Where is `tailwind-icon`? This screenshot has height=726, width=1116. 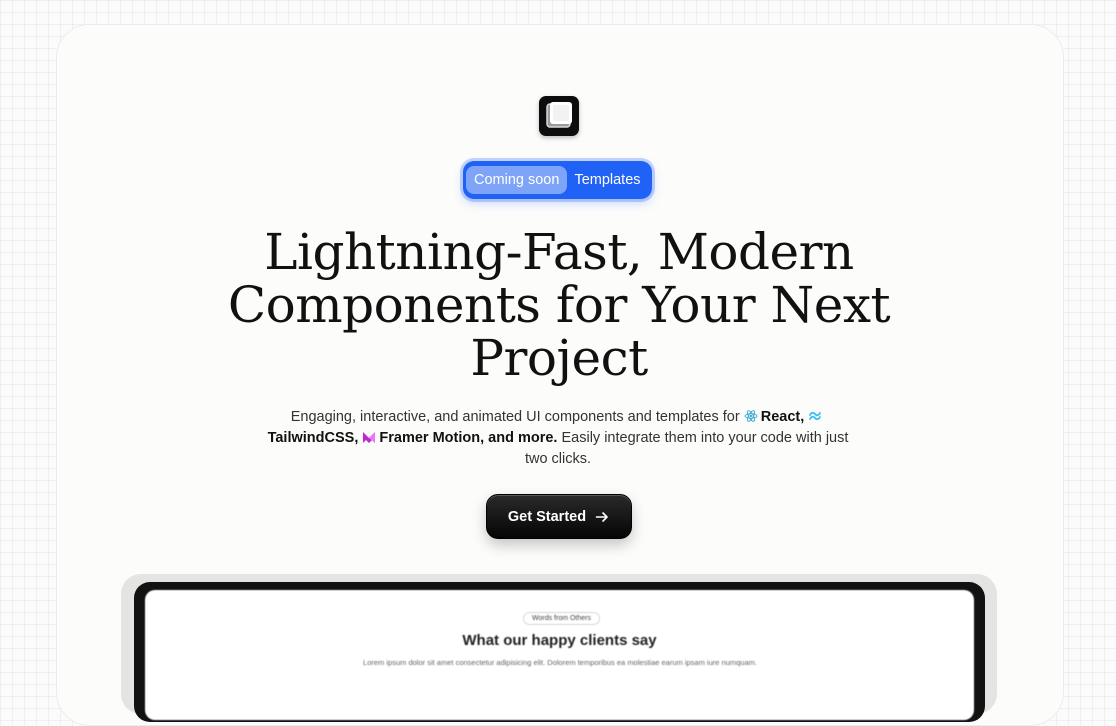
tailwind-icon is located at coordinates (815, 416).